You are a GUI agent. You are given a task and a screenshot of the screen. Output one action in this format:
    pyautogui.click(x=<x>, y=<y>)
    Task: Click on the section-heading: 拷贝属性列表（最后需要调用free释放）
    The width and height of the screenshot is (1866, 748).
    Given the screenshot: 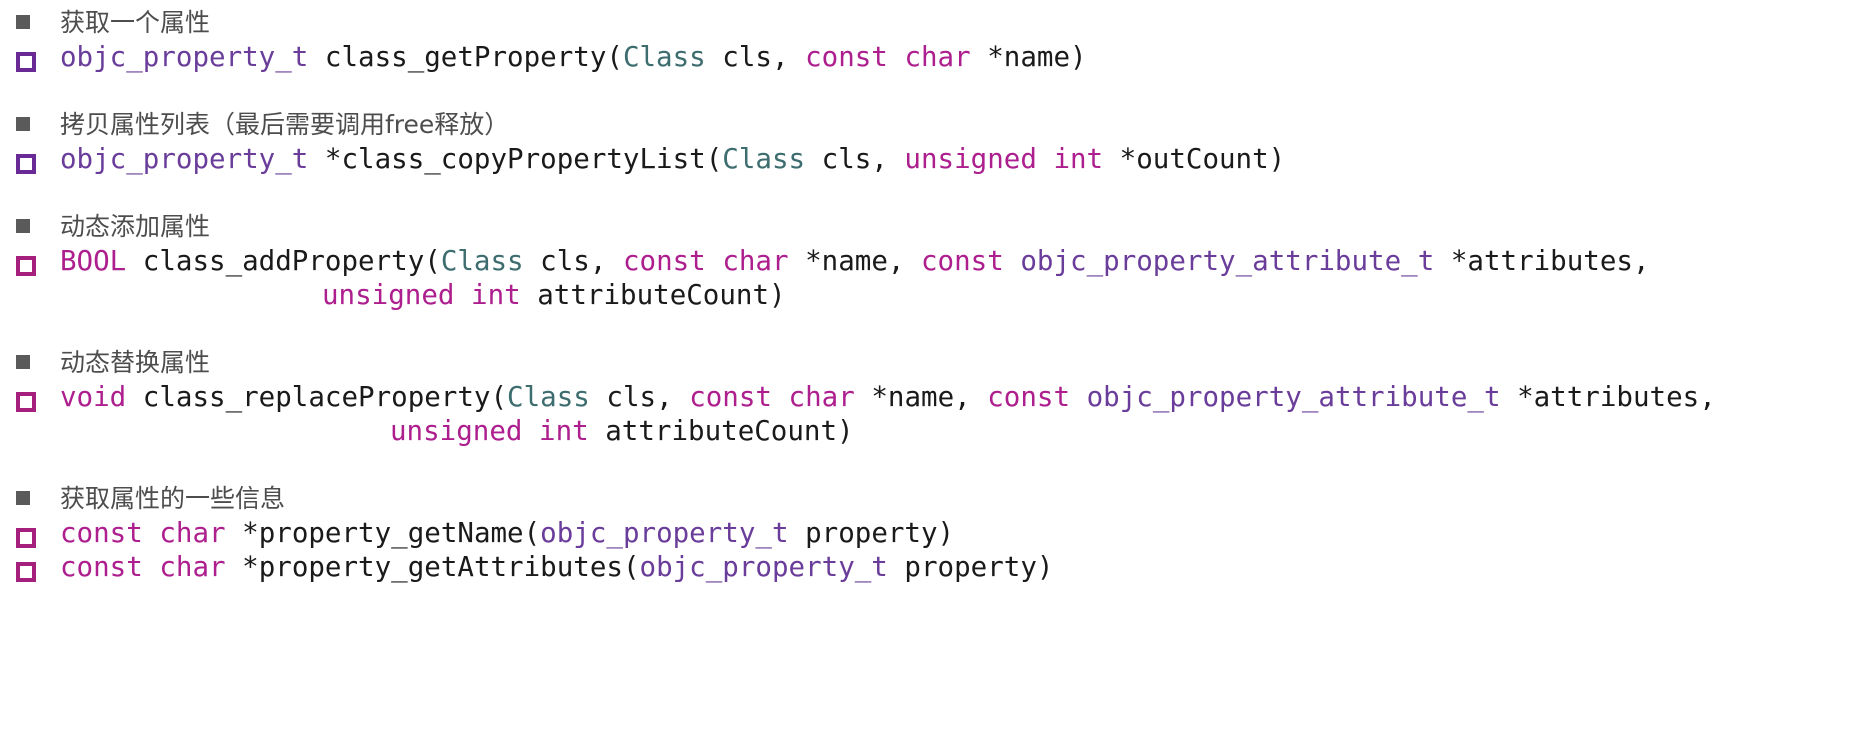 What is the action you would take?
    pyautogui.click(x=285, y=124)
    